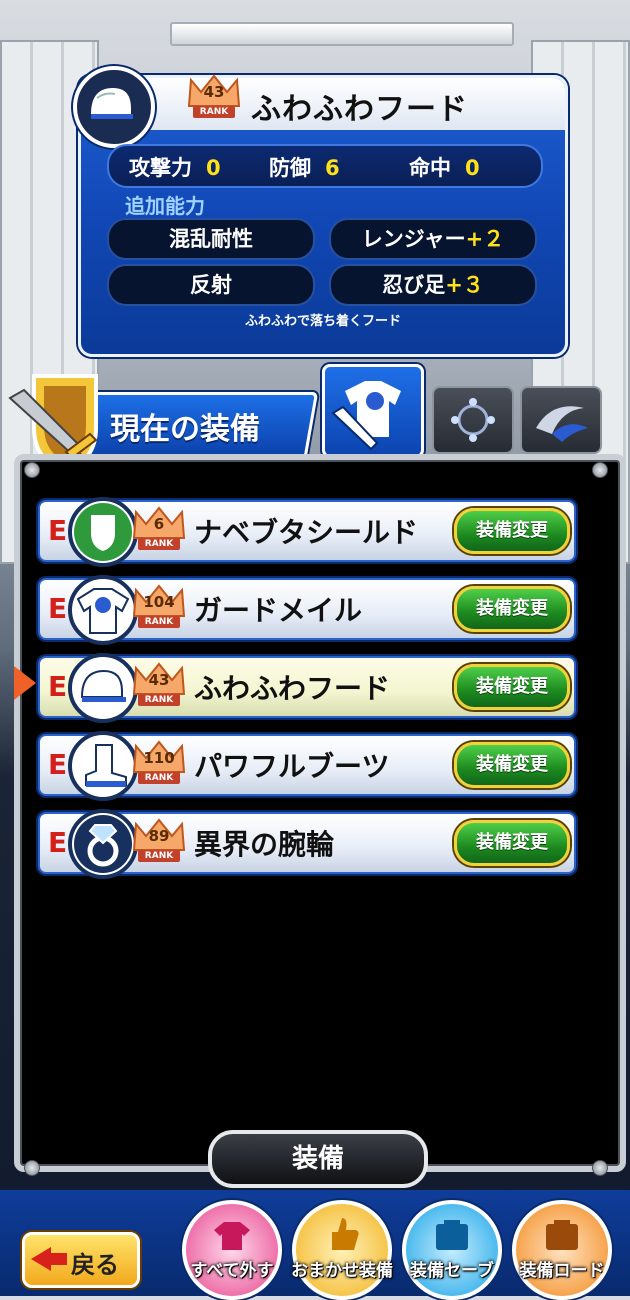 Image resolution: width=630 pixels, height=1300 pixels. Describe the element at coordinates (444, 168) in the screenshot. I see `stat-accuracy: 命中 0` at that location.